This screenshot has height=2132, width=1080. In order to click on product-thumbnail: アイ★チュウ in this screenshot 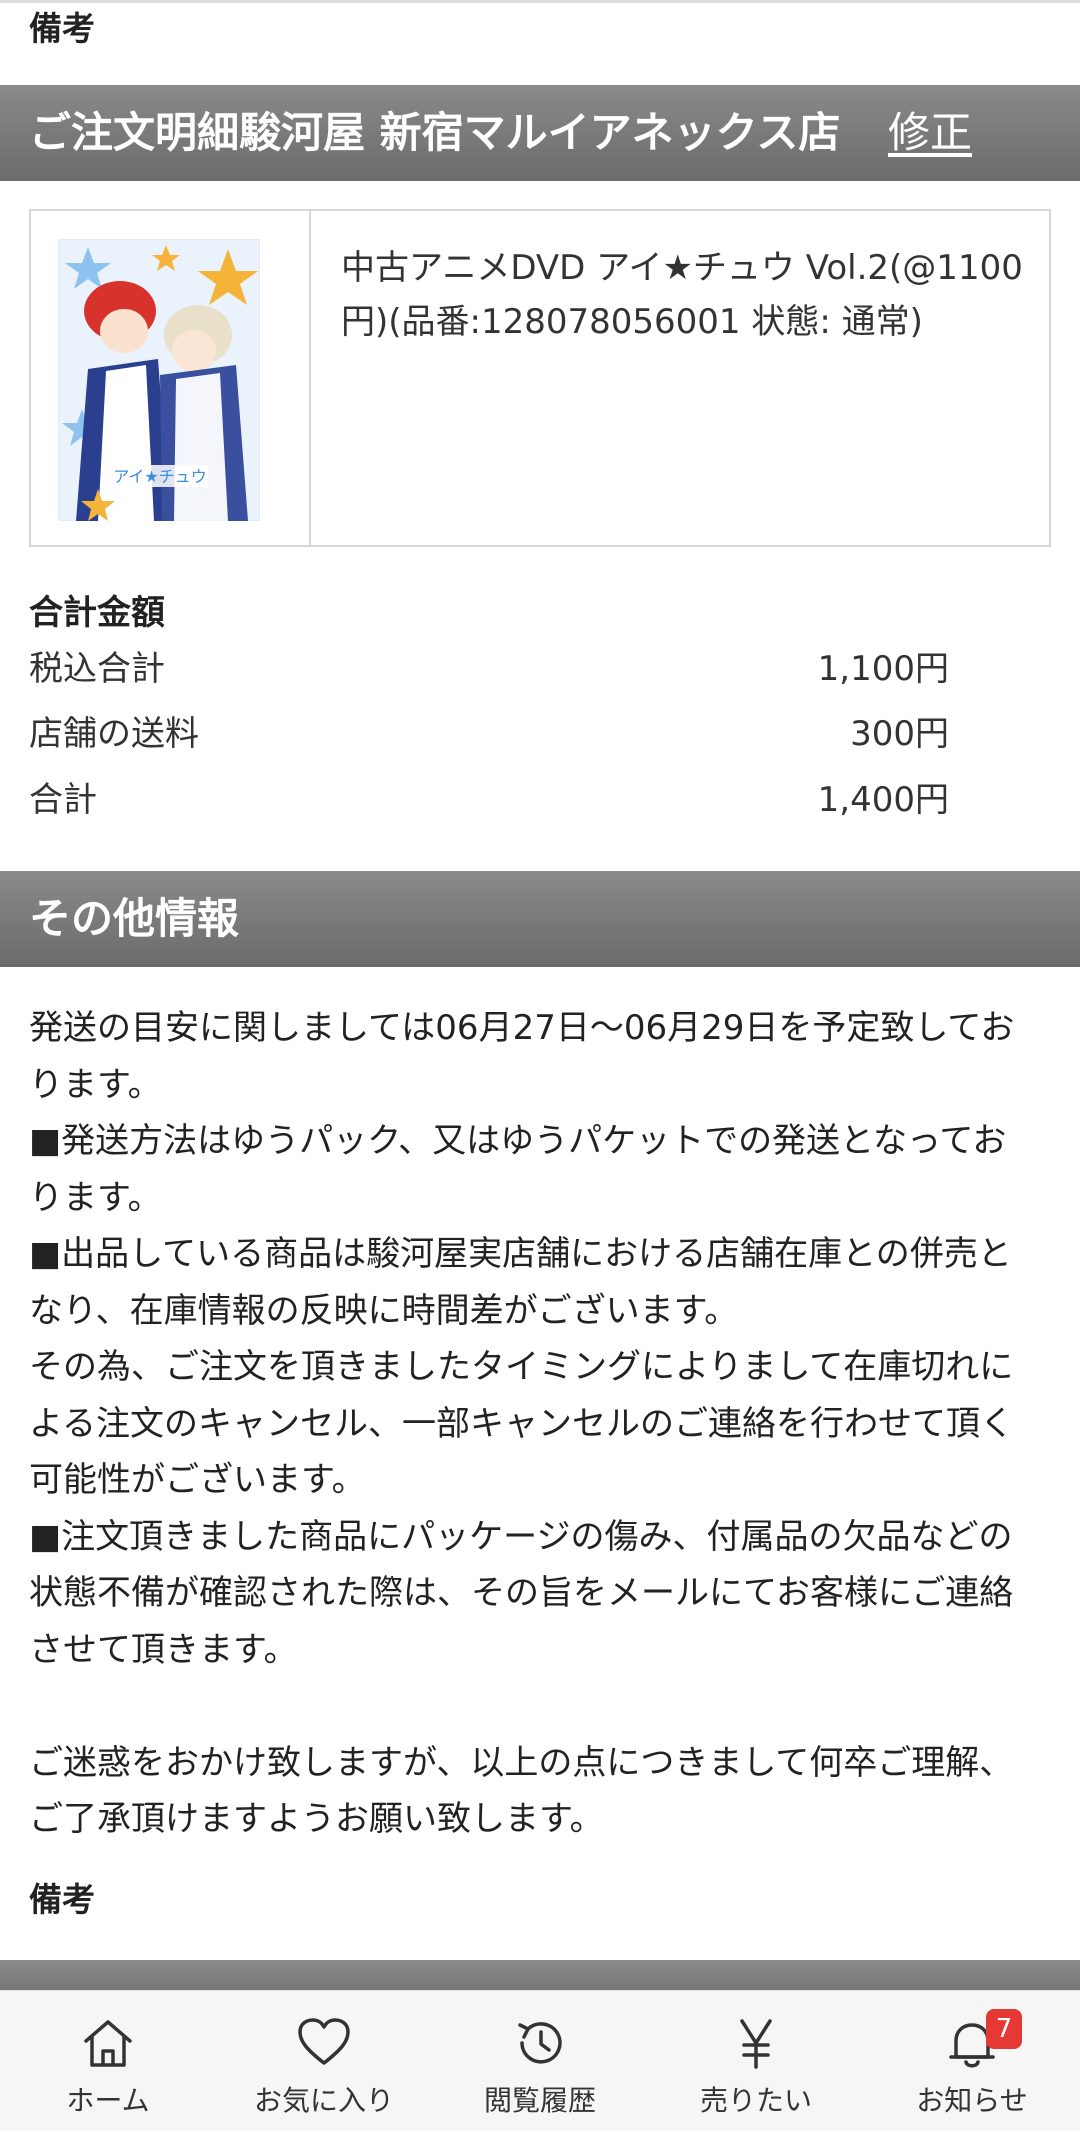, I will do `click(159, 380)`.